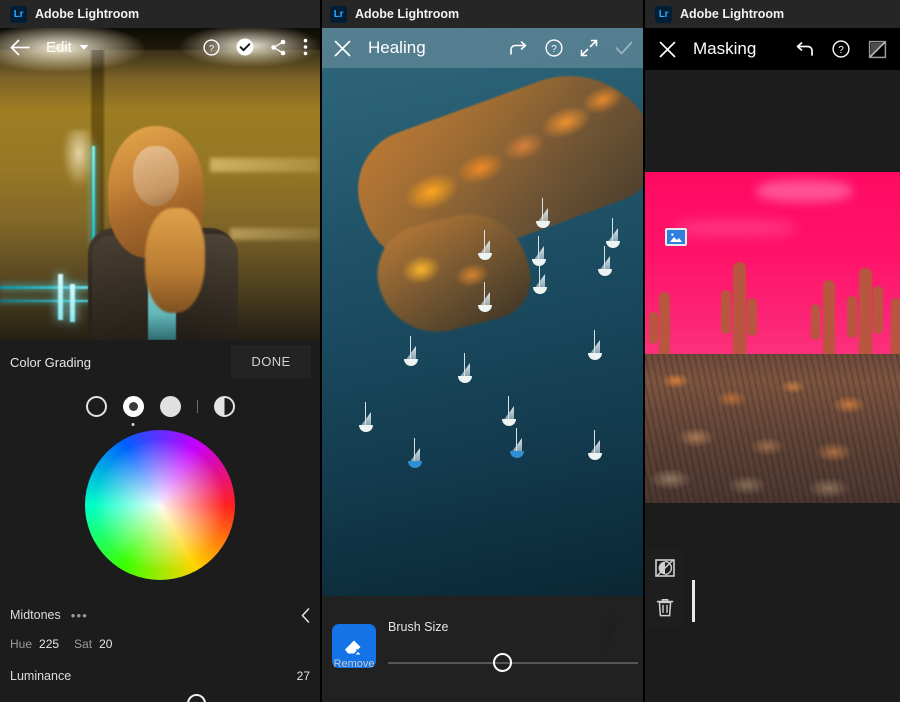 Image resolution: width=900 pixels, height=702 pixels. I want to click on healing-toolbar: Healing ?, so click(482, 48).